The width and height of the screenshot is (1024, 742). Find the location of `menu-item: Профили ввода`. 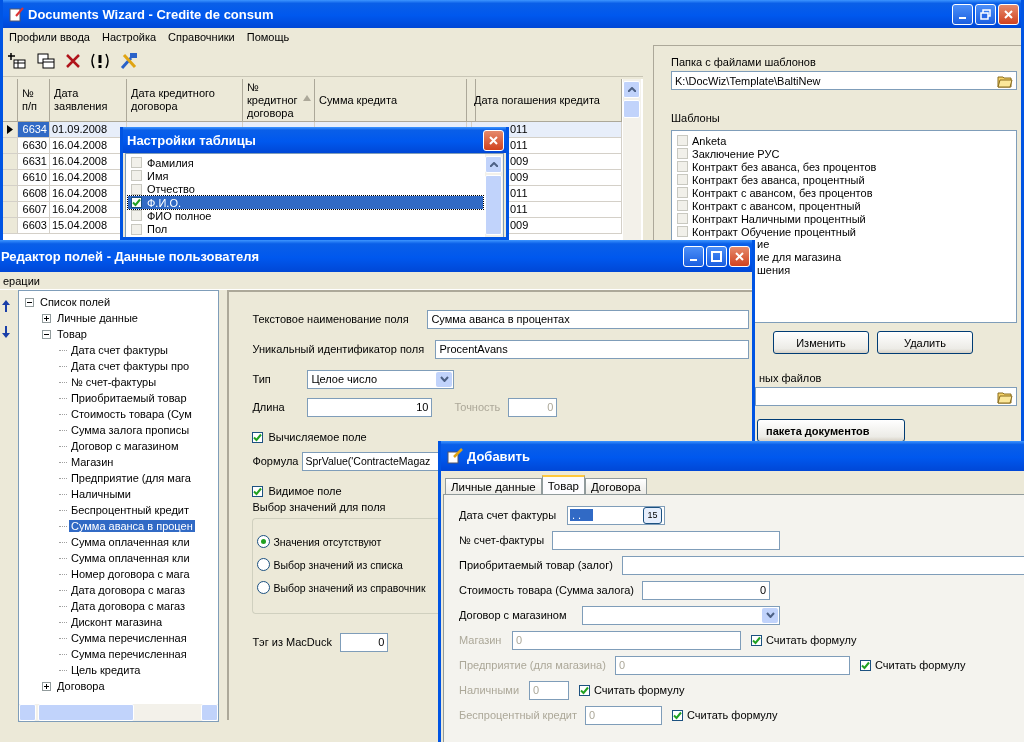

menu-item: Профили ввода is located at coordinates (49, 36).